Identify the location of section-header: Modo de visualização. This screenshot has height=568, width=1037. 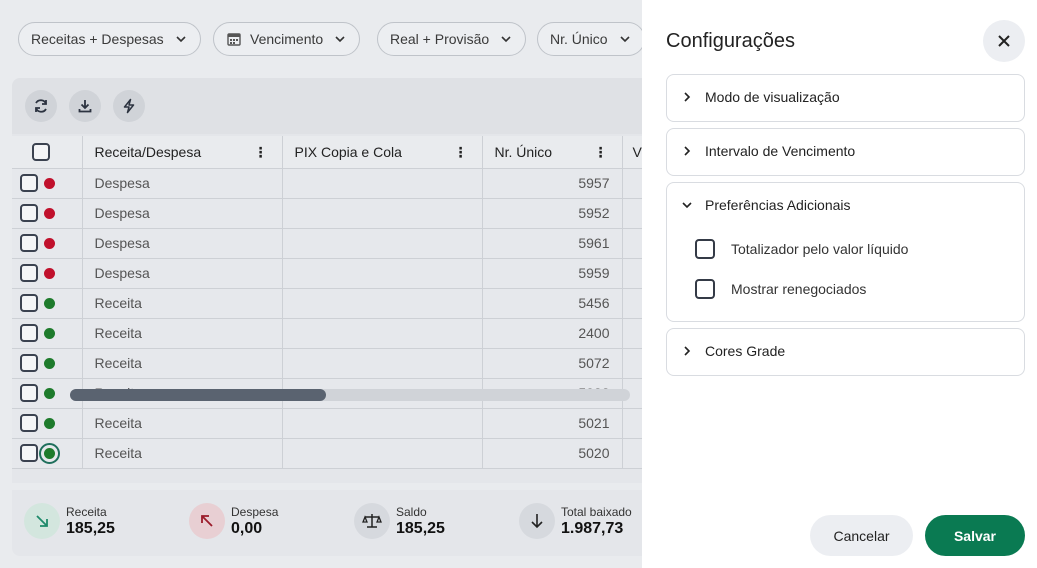
(760, 97).